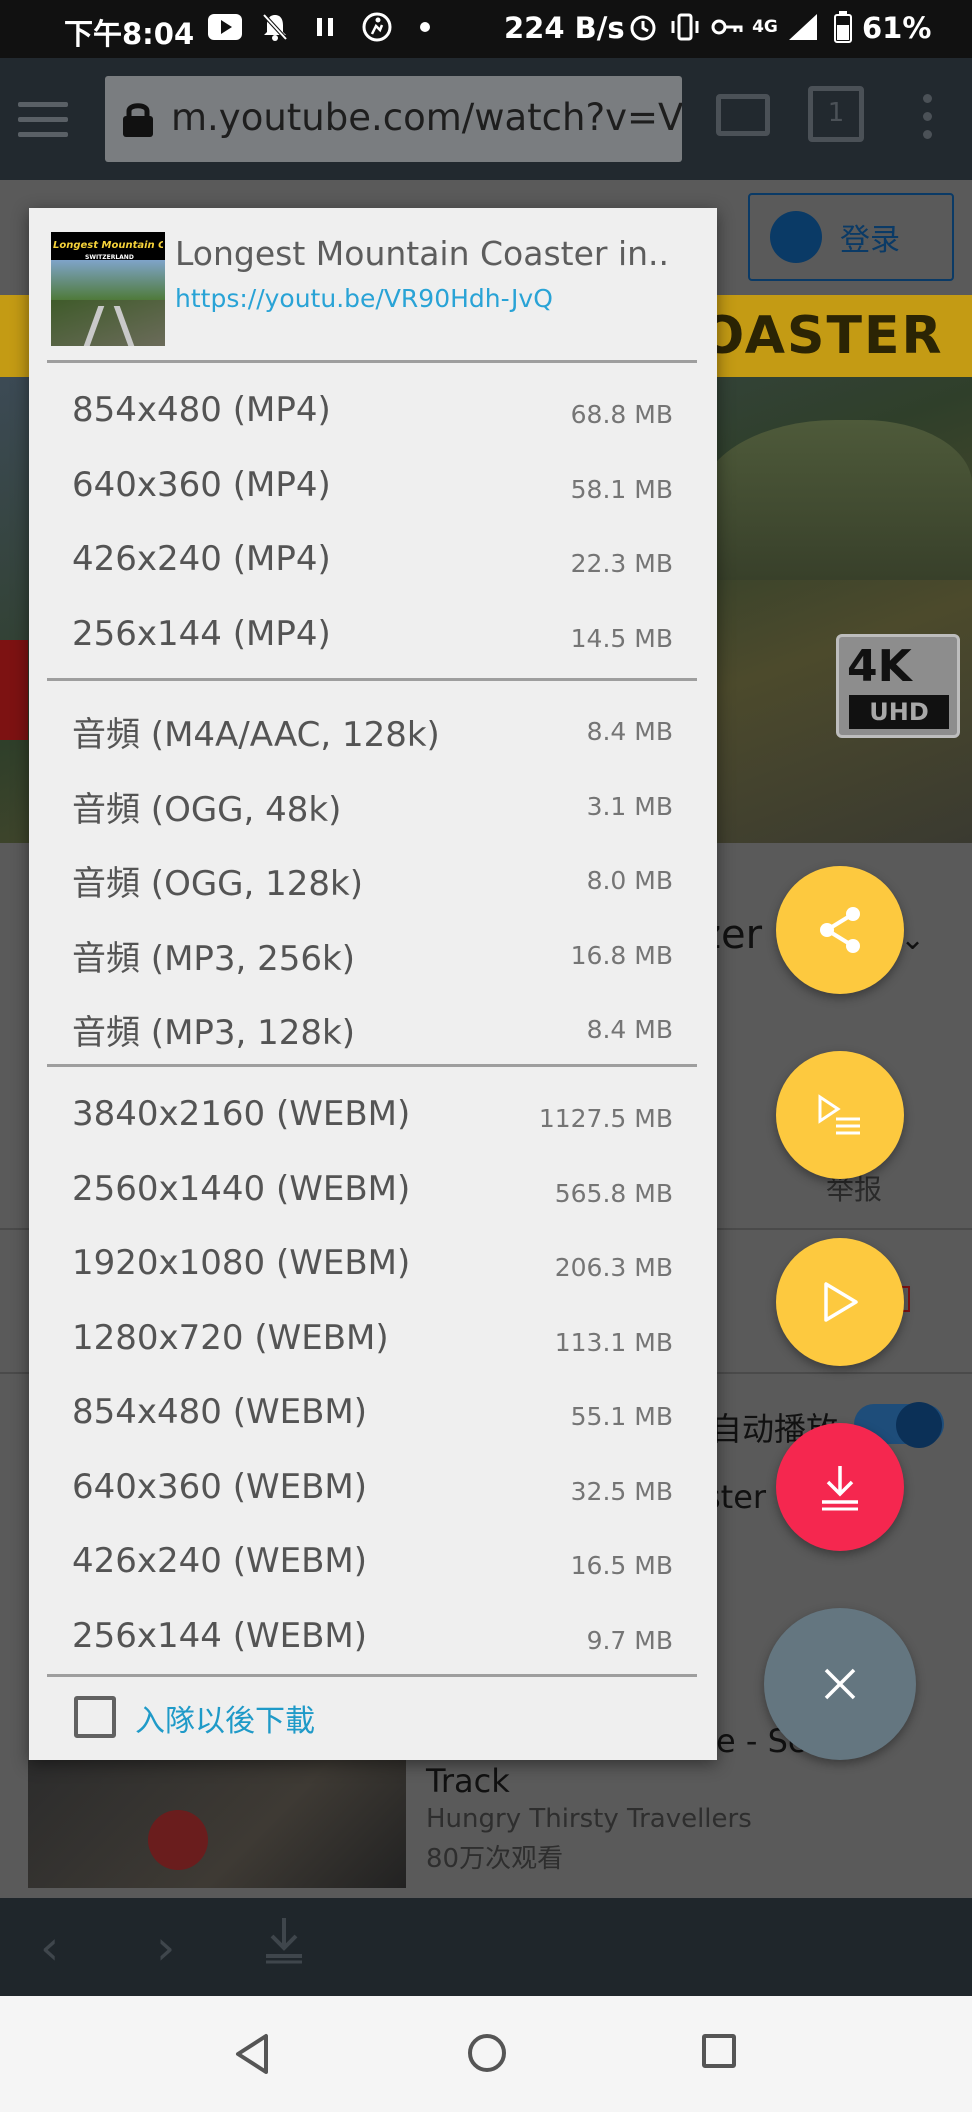  Describe the element at coordinates (843, 27) in the screenshot. I see `battery-icon` at that location.